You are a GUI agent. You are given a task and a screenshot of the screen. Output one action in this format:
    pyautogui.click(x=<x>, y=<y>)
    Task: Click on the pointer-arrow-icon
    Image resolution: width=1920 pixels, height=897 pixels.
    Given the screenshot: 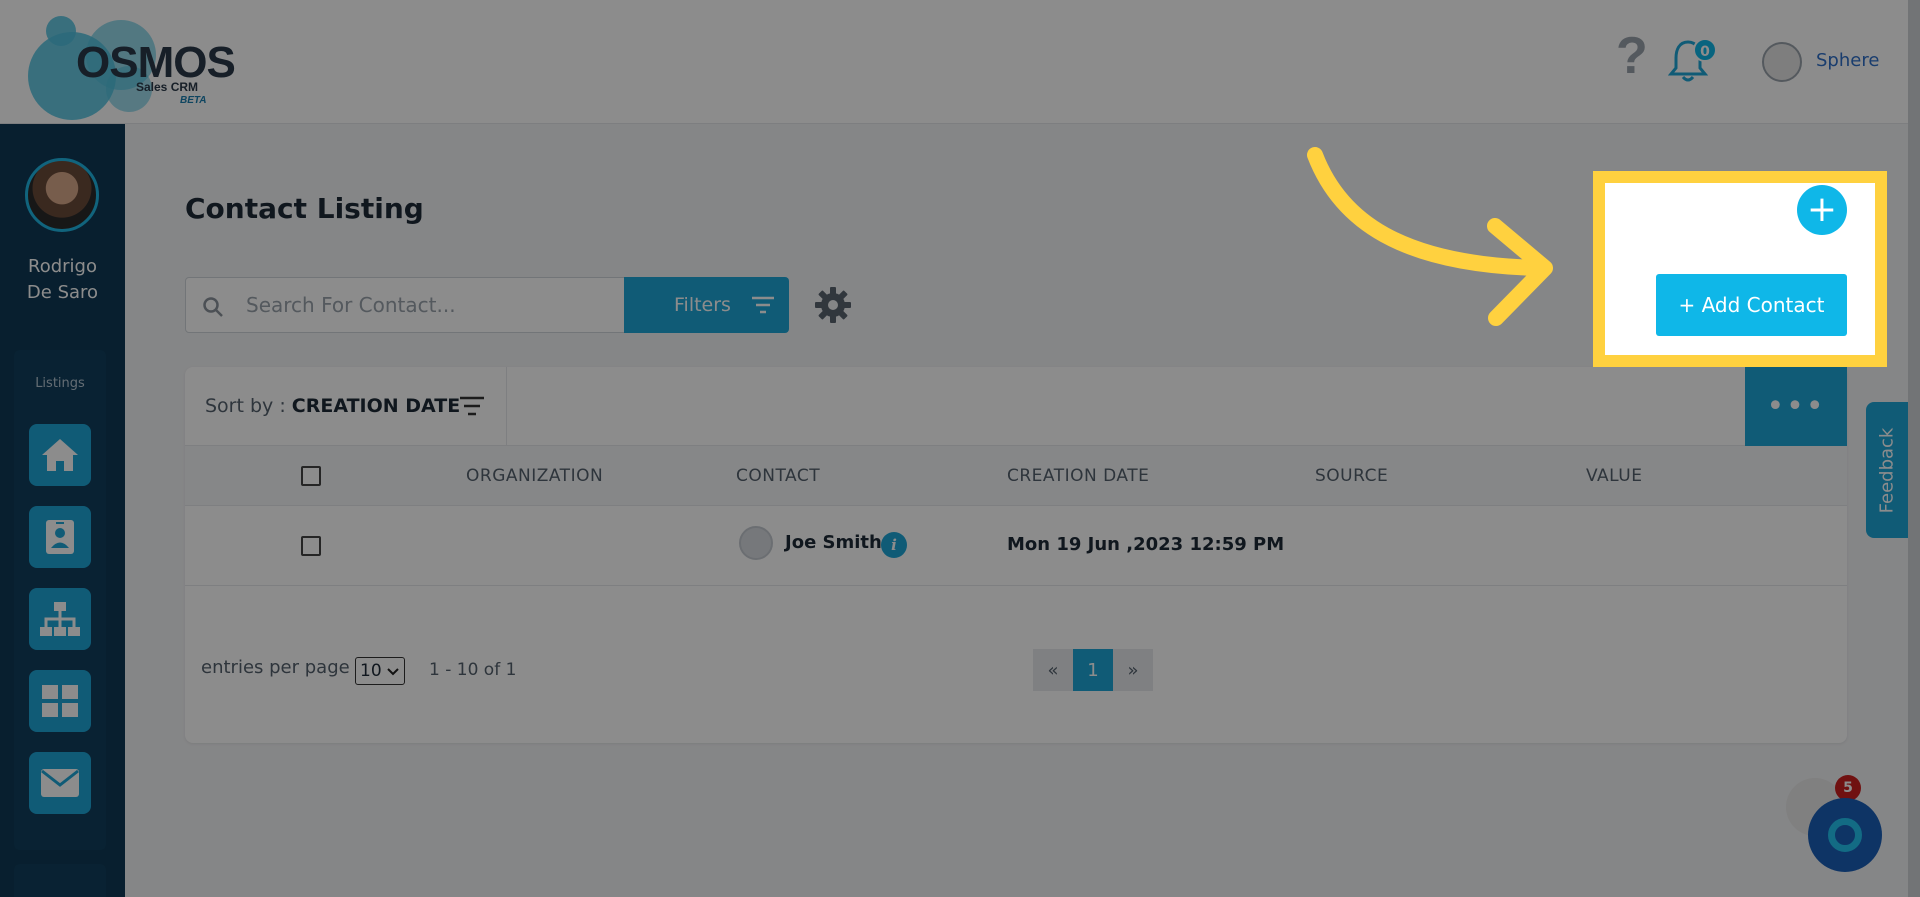 What is the action you would take?
    pyautogui.click(x=1430, y=236)
    